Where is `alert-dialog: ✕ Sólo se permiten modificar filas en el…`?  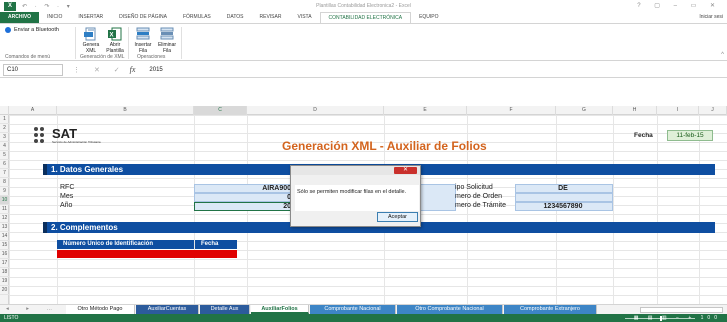 alert-dialog: ✕ Sólo se permiten modificar filas en el… is located at coordinates (355, 196).